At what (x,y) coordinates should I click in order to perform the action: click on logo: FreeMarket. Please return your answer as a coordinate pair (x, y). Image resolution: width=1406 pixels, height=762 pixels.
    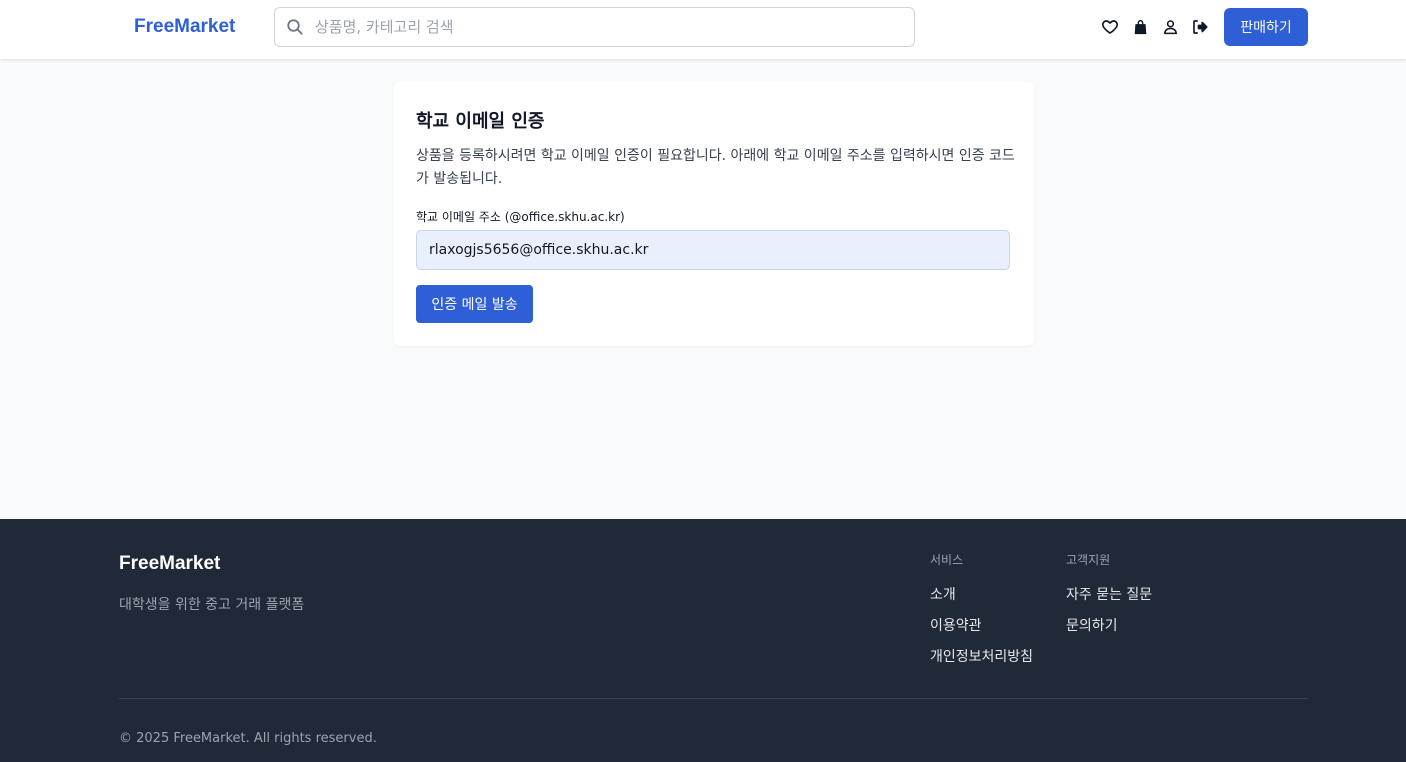
    Looking at the image, I should click on (184, 27).